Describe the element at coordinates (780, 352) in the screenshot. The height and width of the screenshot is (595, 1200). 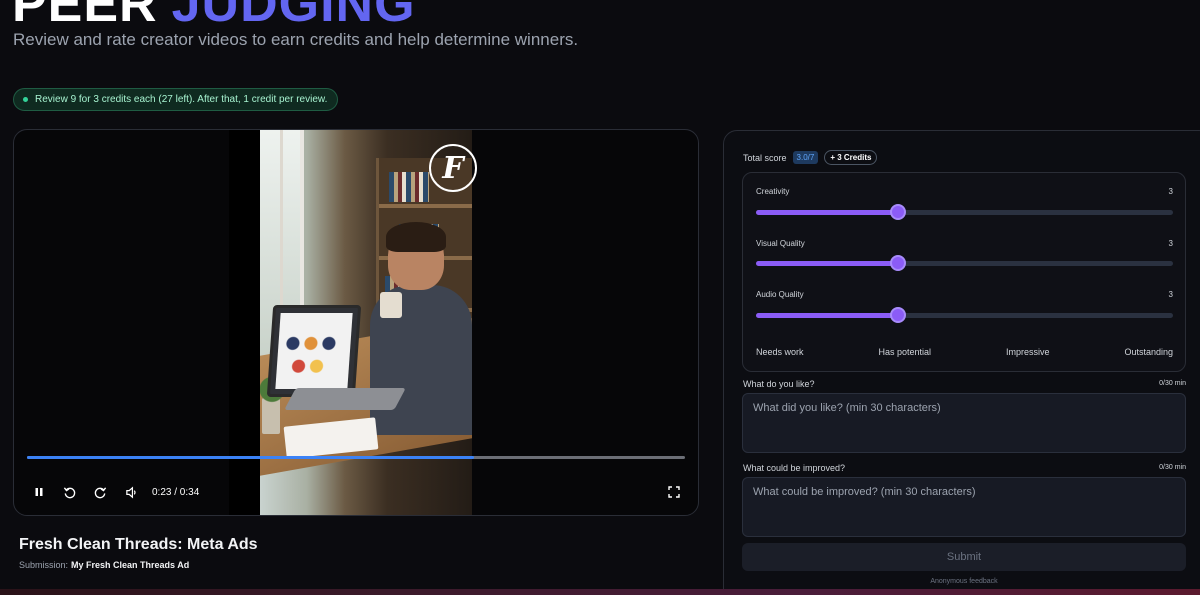
I see `scale-needs-work: Needs work` at that location.